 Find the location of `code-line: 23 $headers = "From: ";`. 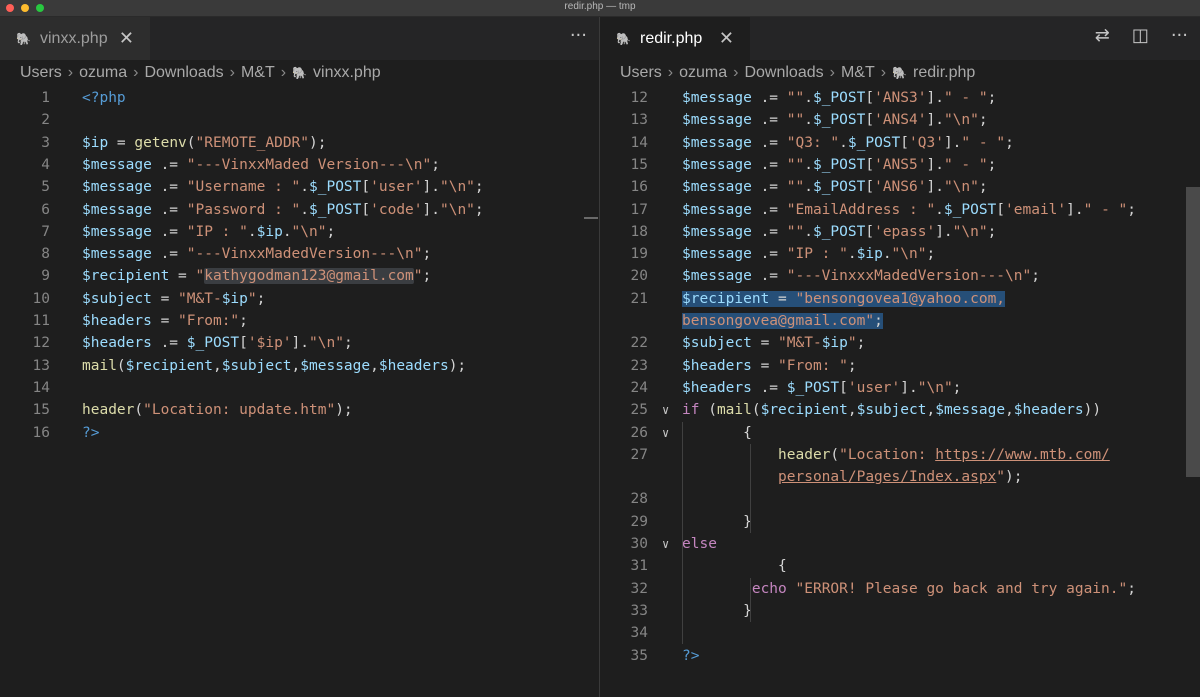

code-line: 23 $headers = "From: "; is located at coordinates (900, 366).